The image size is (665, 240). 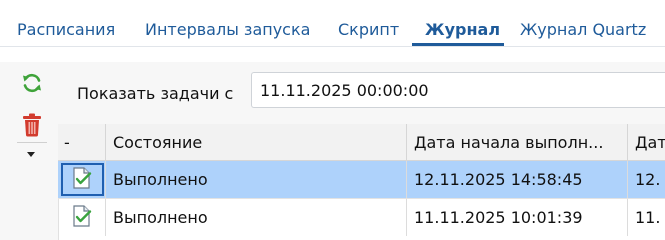 What do you see at coordinates (66, 29) in the screenshot?
I see `tab-schedules: Расписания` at bounding box center [66, 29].